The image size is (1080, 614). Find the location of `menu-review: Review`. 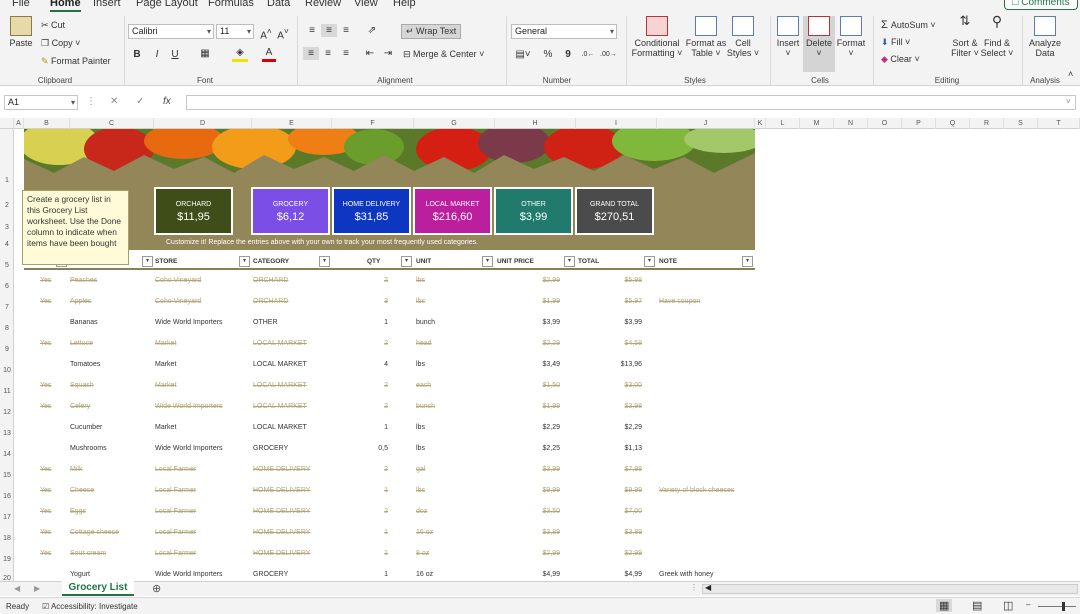

menu-review: Review is located at coordinates (323, 4).